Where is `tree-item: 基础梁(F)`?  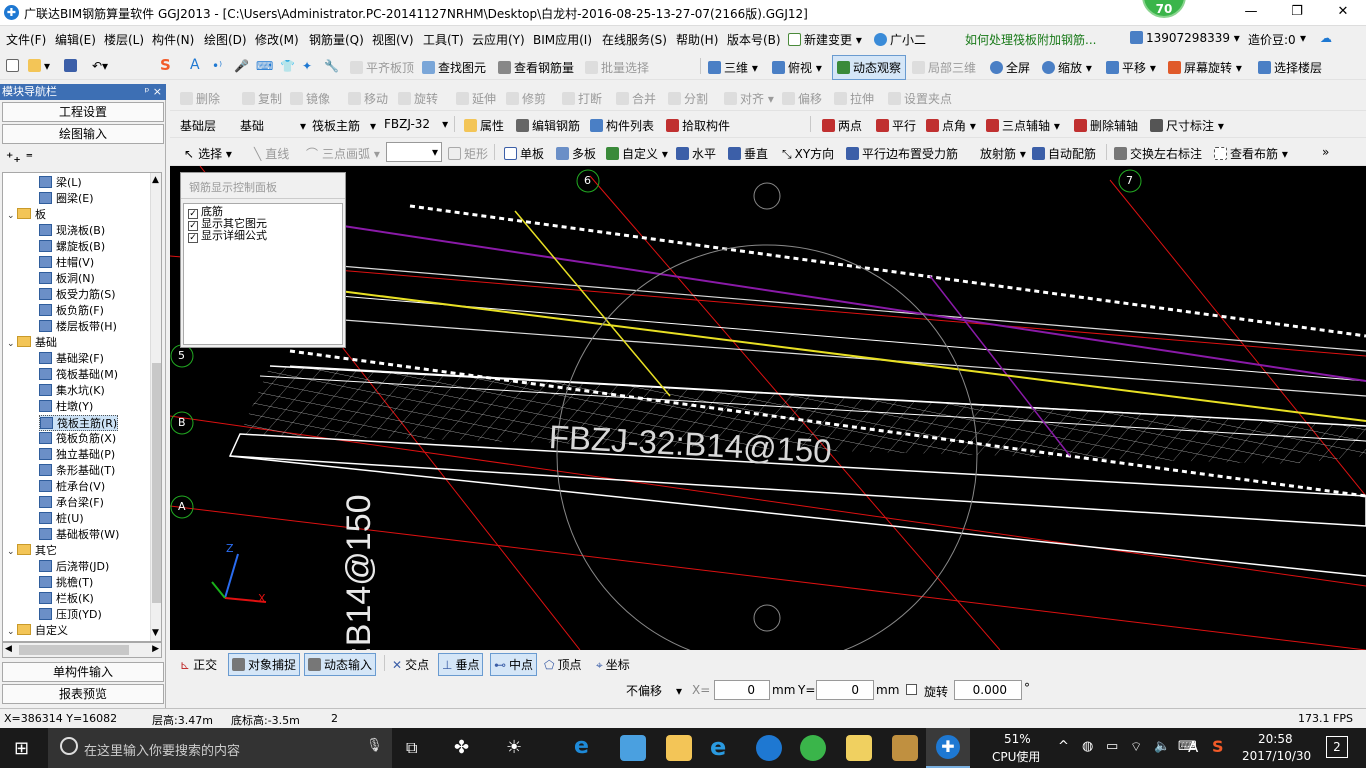 tree-item: 基础梁(F) is located at coordinates (71, 359).